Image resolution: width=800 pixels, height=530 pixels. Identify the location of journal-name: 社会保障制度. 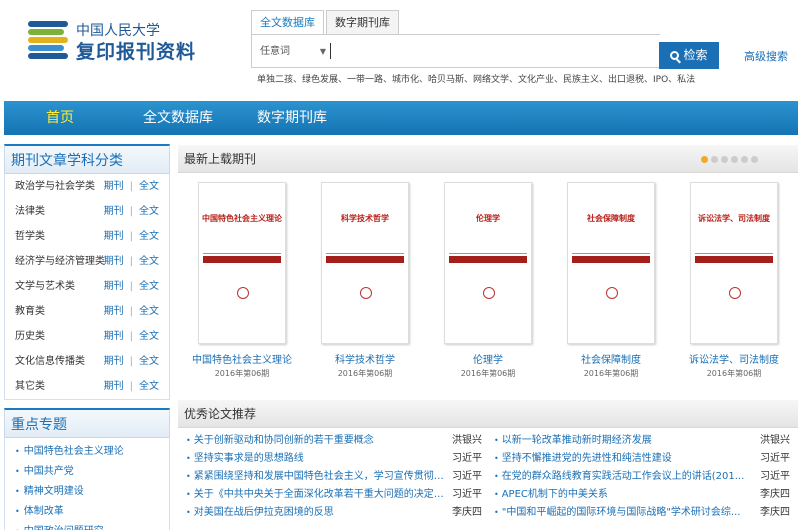
(611, 358).